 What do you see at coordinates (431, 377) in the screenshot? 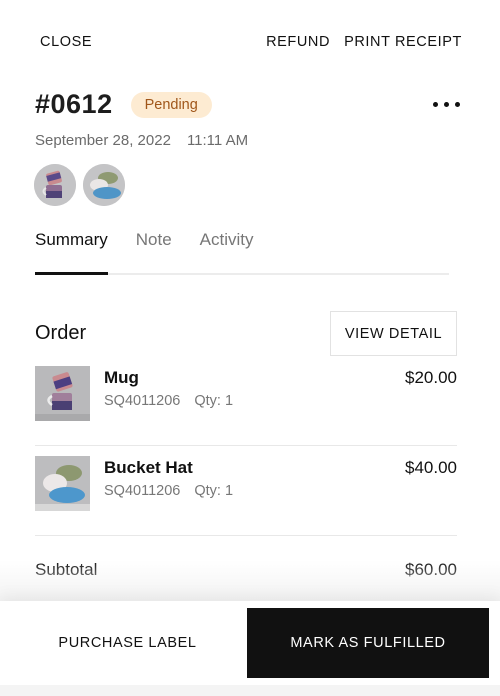
I see `item-price: $20.00` at bounding box center [431, 377].